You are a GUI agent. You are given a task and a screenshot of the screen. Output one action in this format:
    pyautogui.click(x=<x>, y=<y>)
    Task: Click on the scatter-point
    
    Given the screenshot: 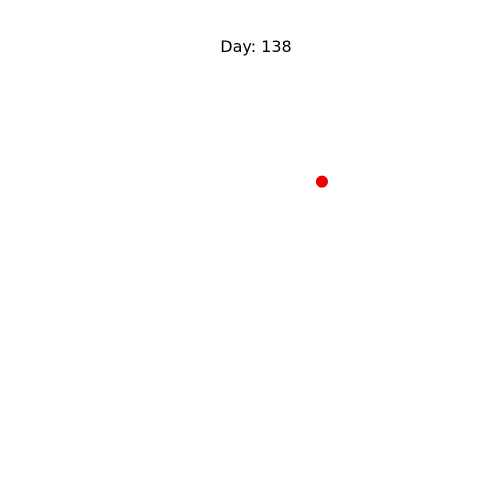 What is the action you would take?
    pyautogui.click(x=321, y=181)
    